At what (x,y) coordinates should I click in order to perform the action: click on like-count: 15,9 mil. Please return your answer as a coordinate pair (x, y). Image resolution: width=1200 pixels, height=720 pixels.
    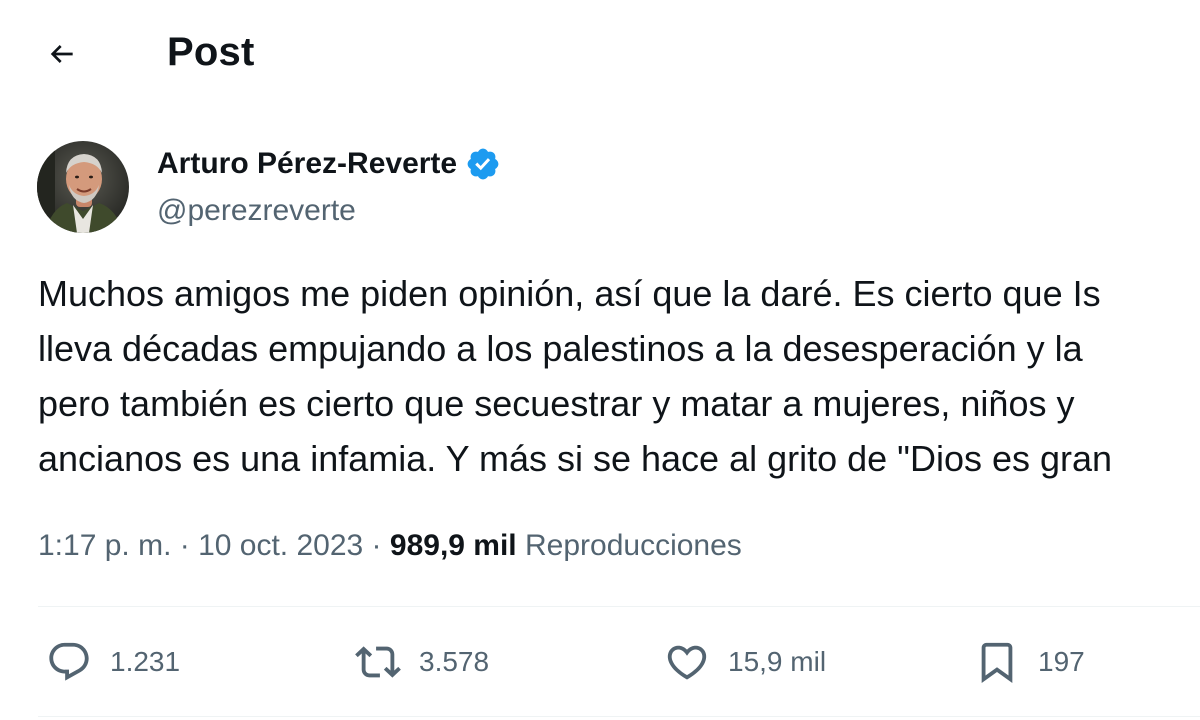
    Looking at the image, I should click on (777, 661).